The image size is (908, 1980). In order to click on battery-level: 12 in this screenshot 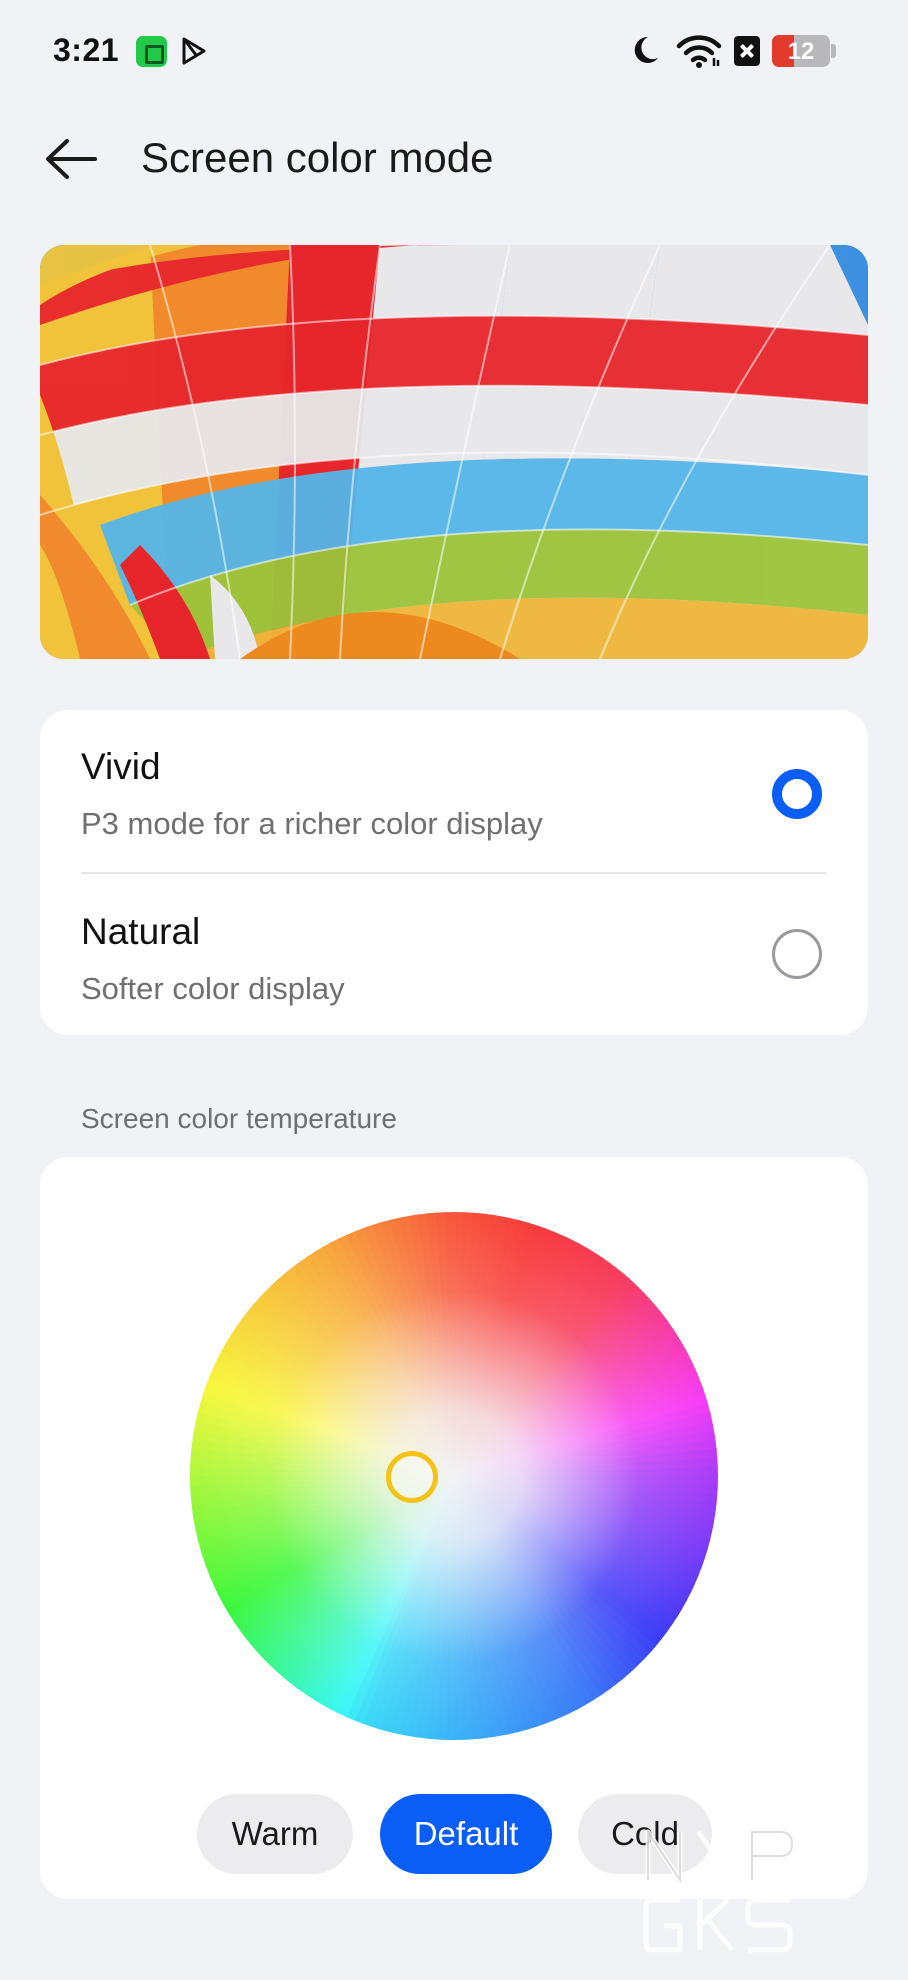, I will do `click(801, 51)`.